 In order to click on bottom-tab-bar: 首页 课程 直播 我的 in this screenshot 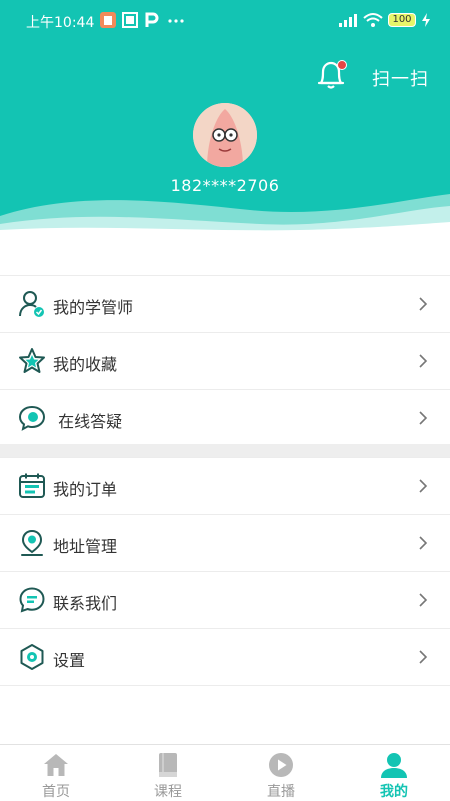, I will do `click(225, 772)`.